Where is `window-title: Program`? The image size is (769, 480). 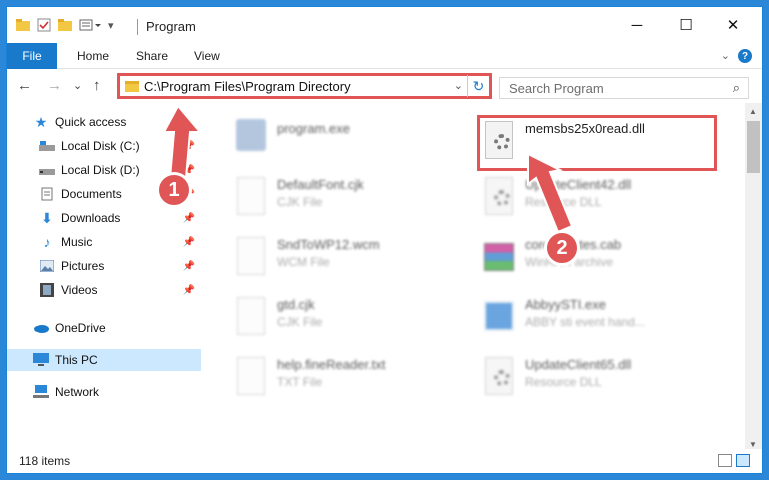
window-title: Program is located at coordinates (171, 26).